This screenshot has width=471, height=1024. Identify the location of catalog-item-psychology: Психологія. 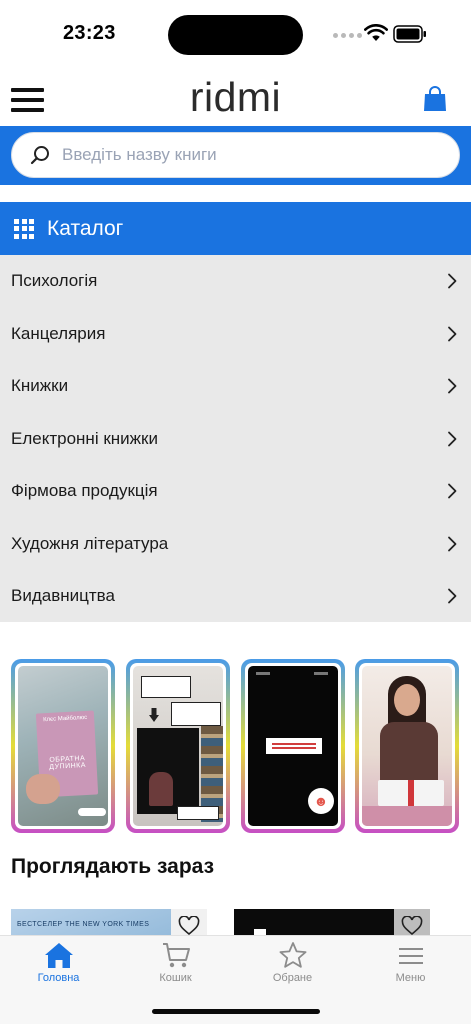
(235, 281).